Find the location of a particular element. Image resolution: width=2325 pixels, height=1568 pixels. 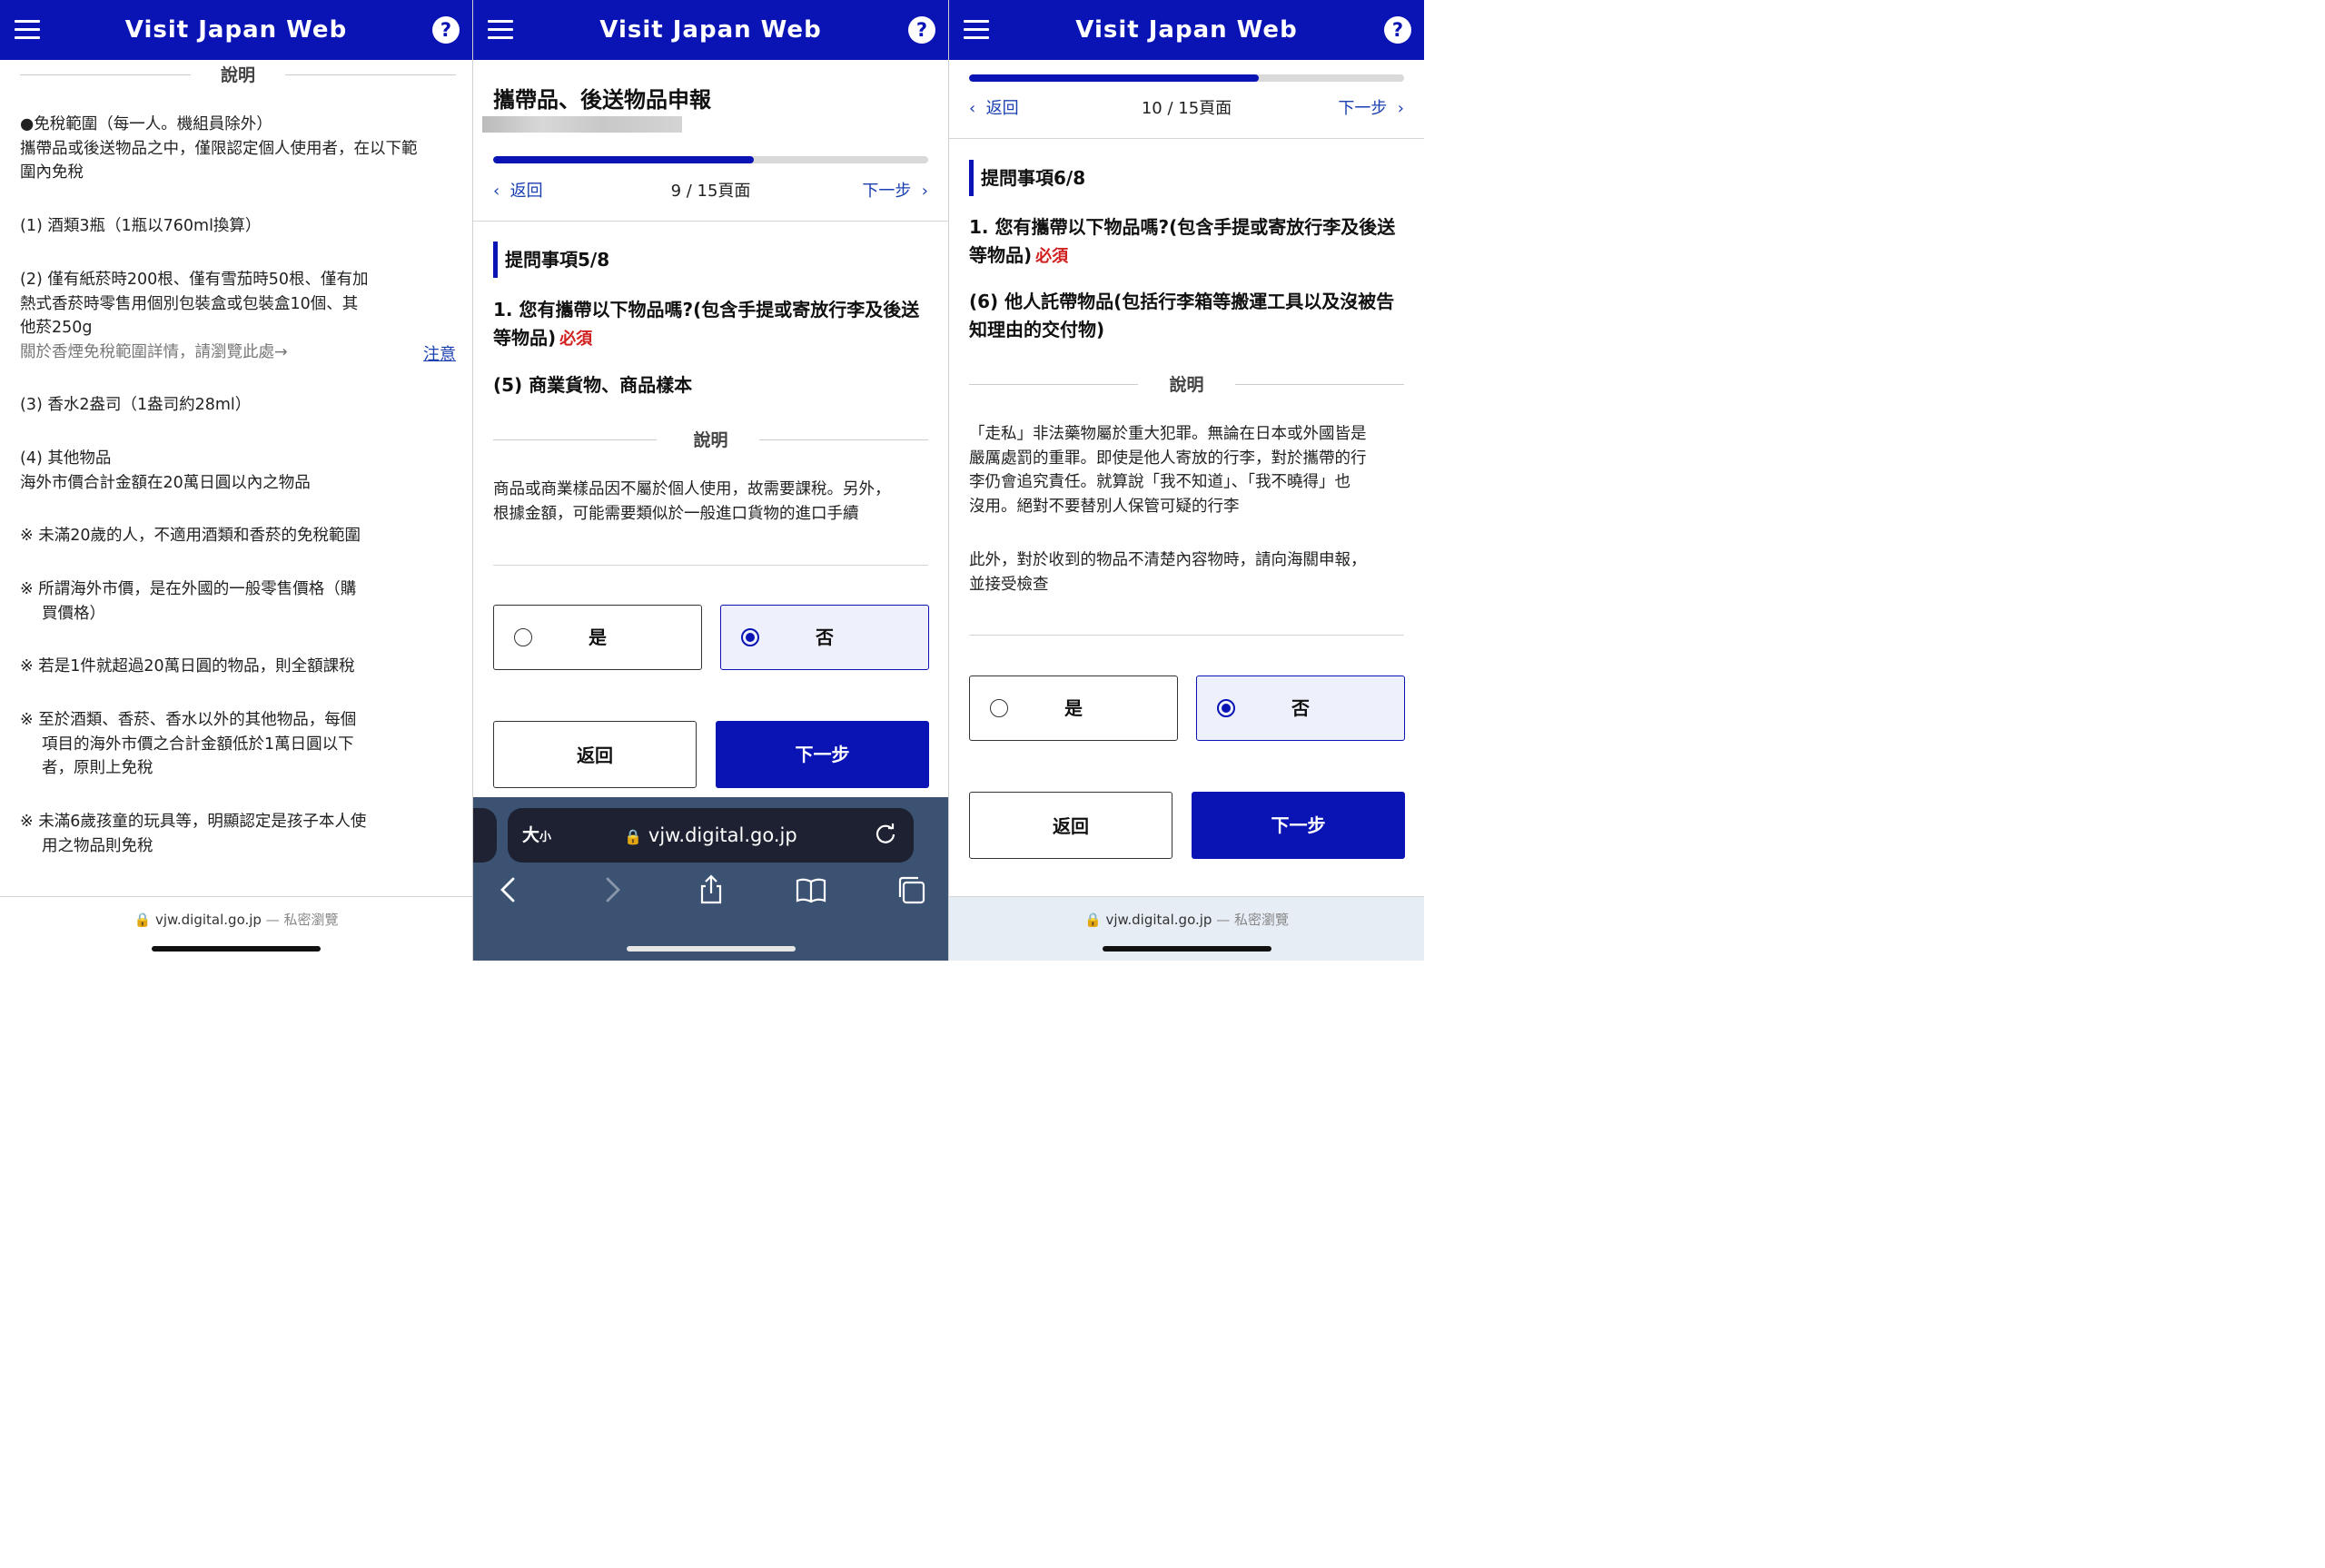

page-title: 攜帶品、後送物品申報 is located at coordinates (602, 100).